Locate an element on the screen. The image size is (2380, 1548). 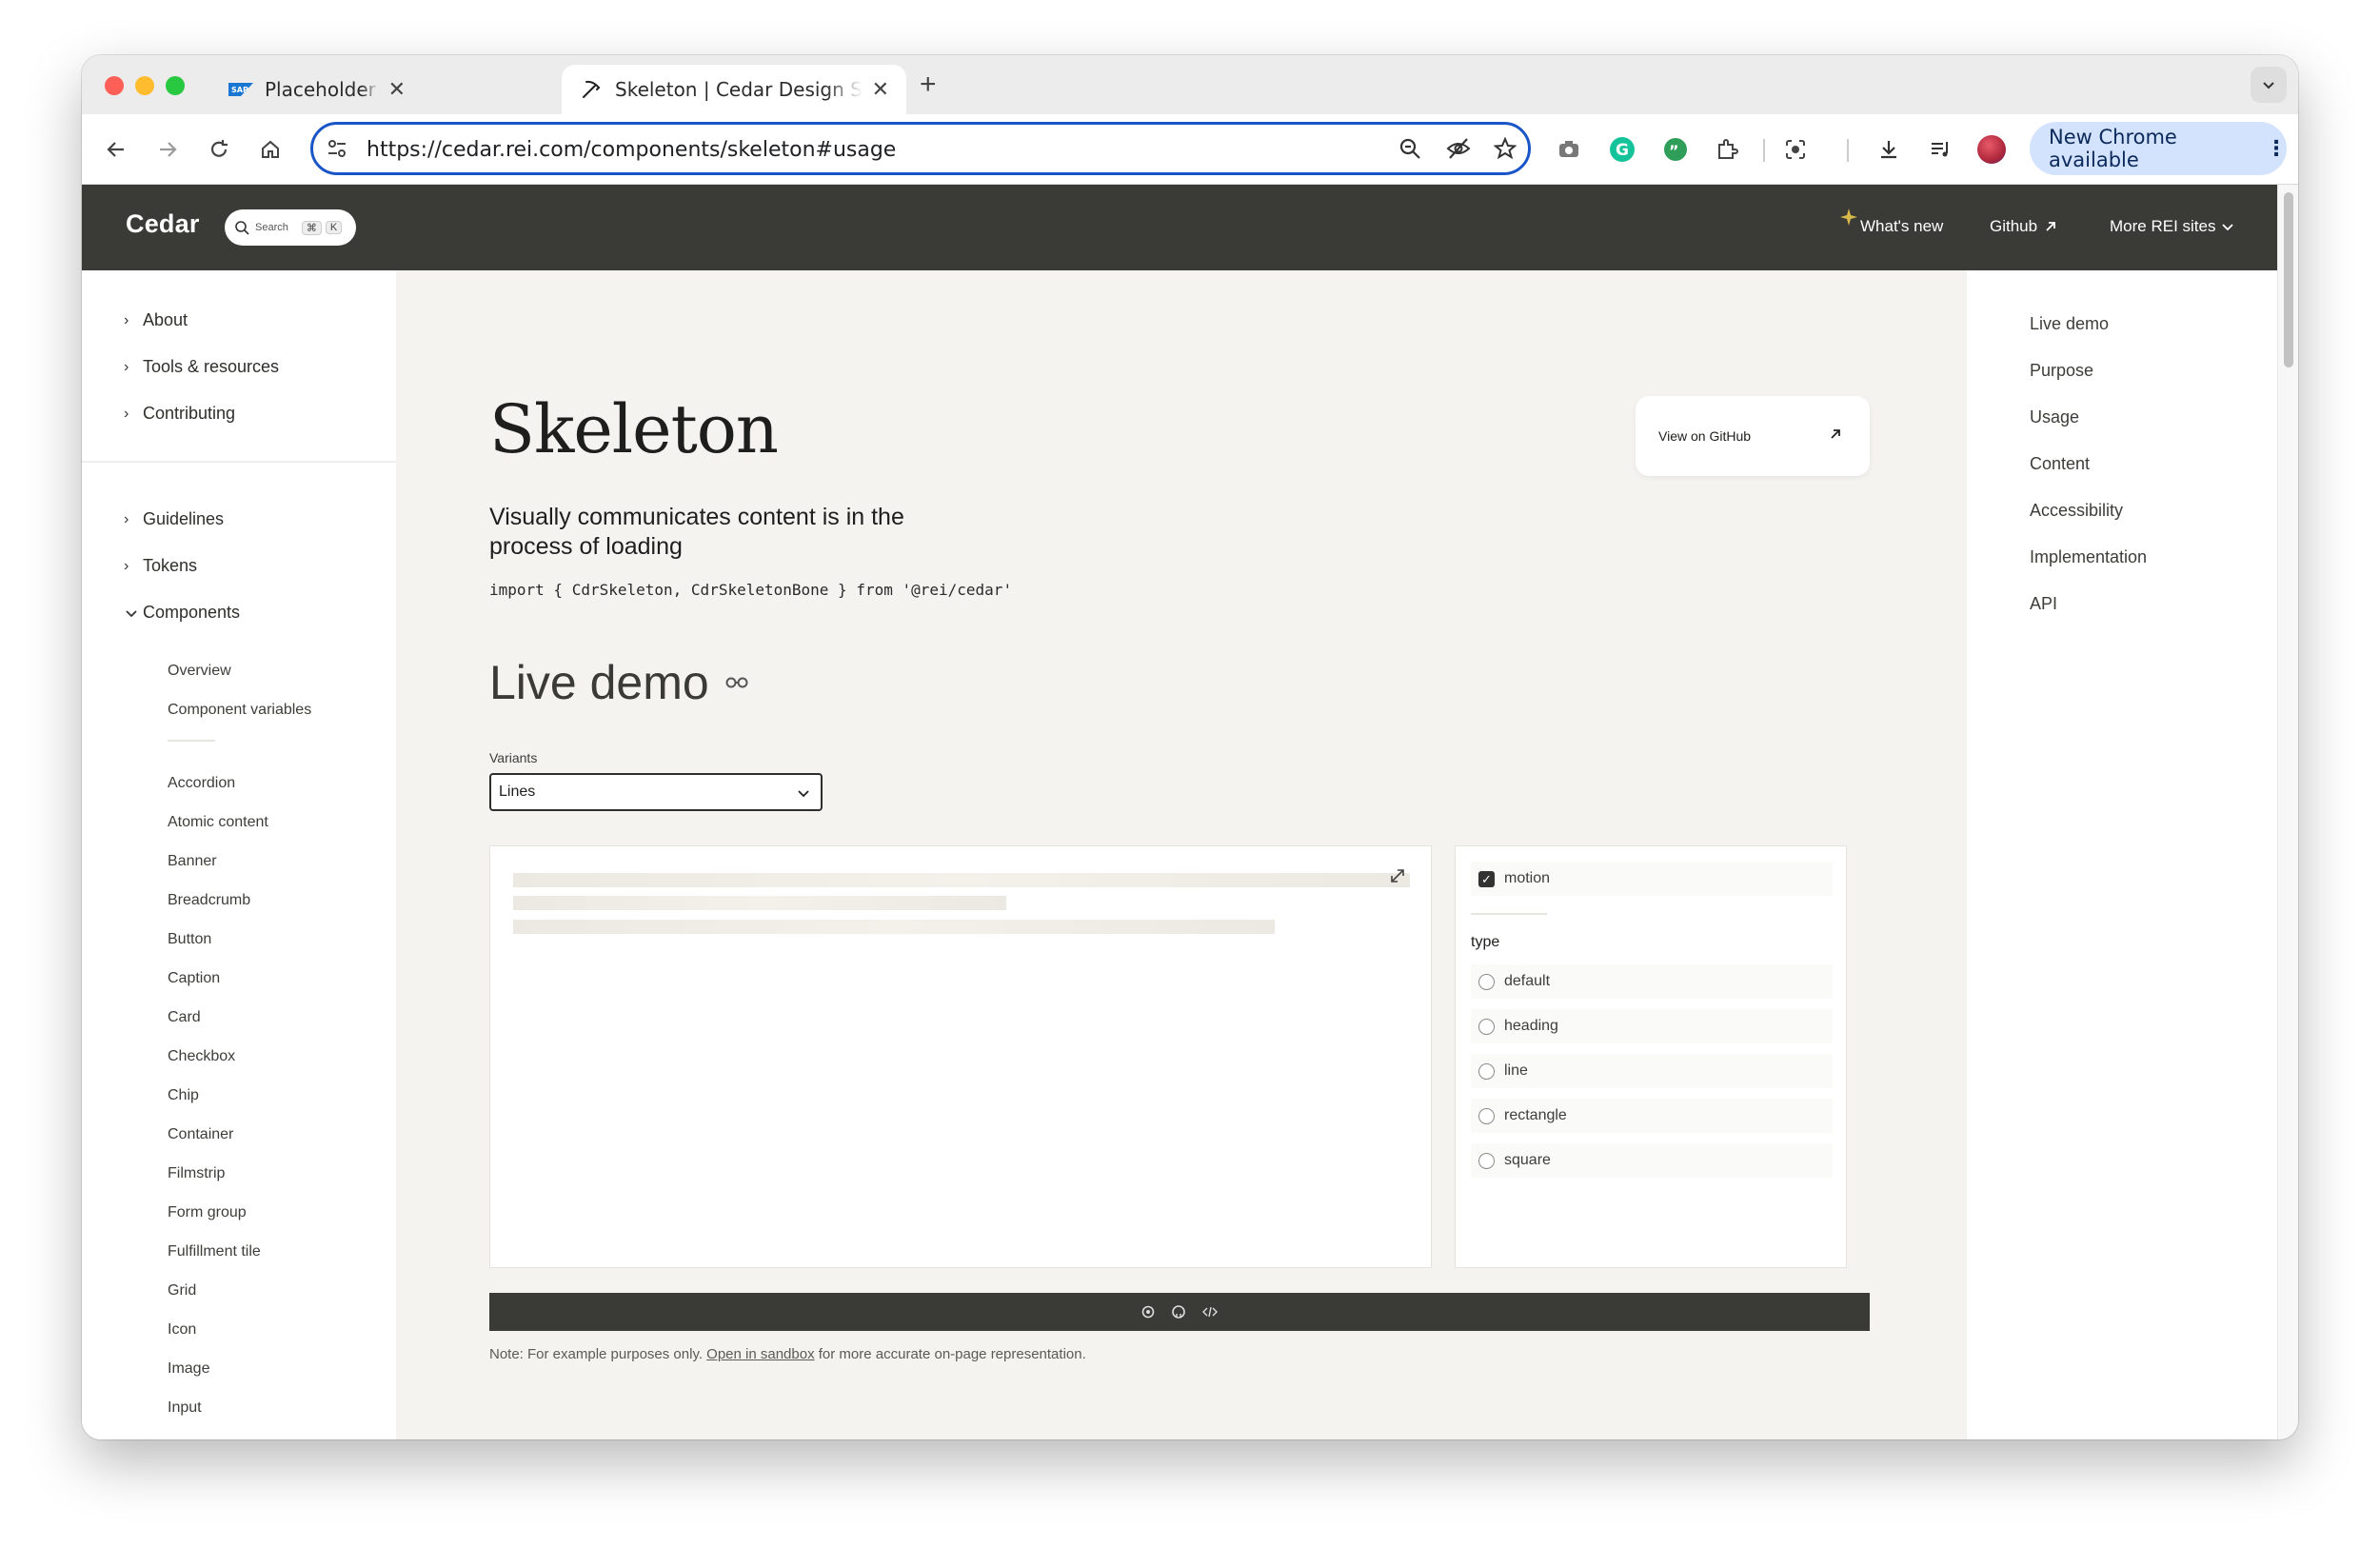
sidebar-subitem: Input is located at coordinates (185, 1408).